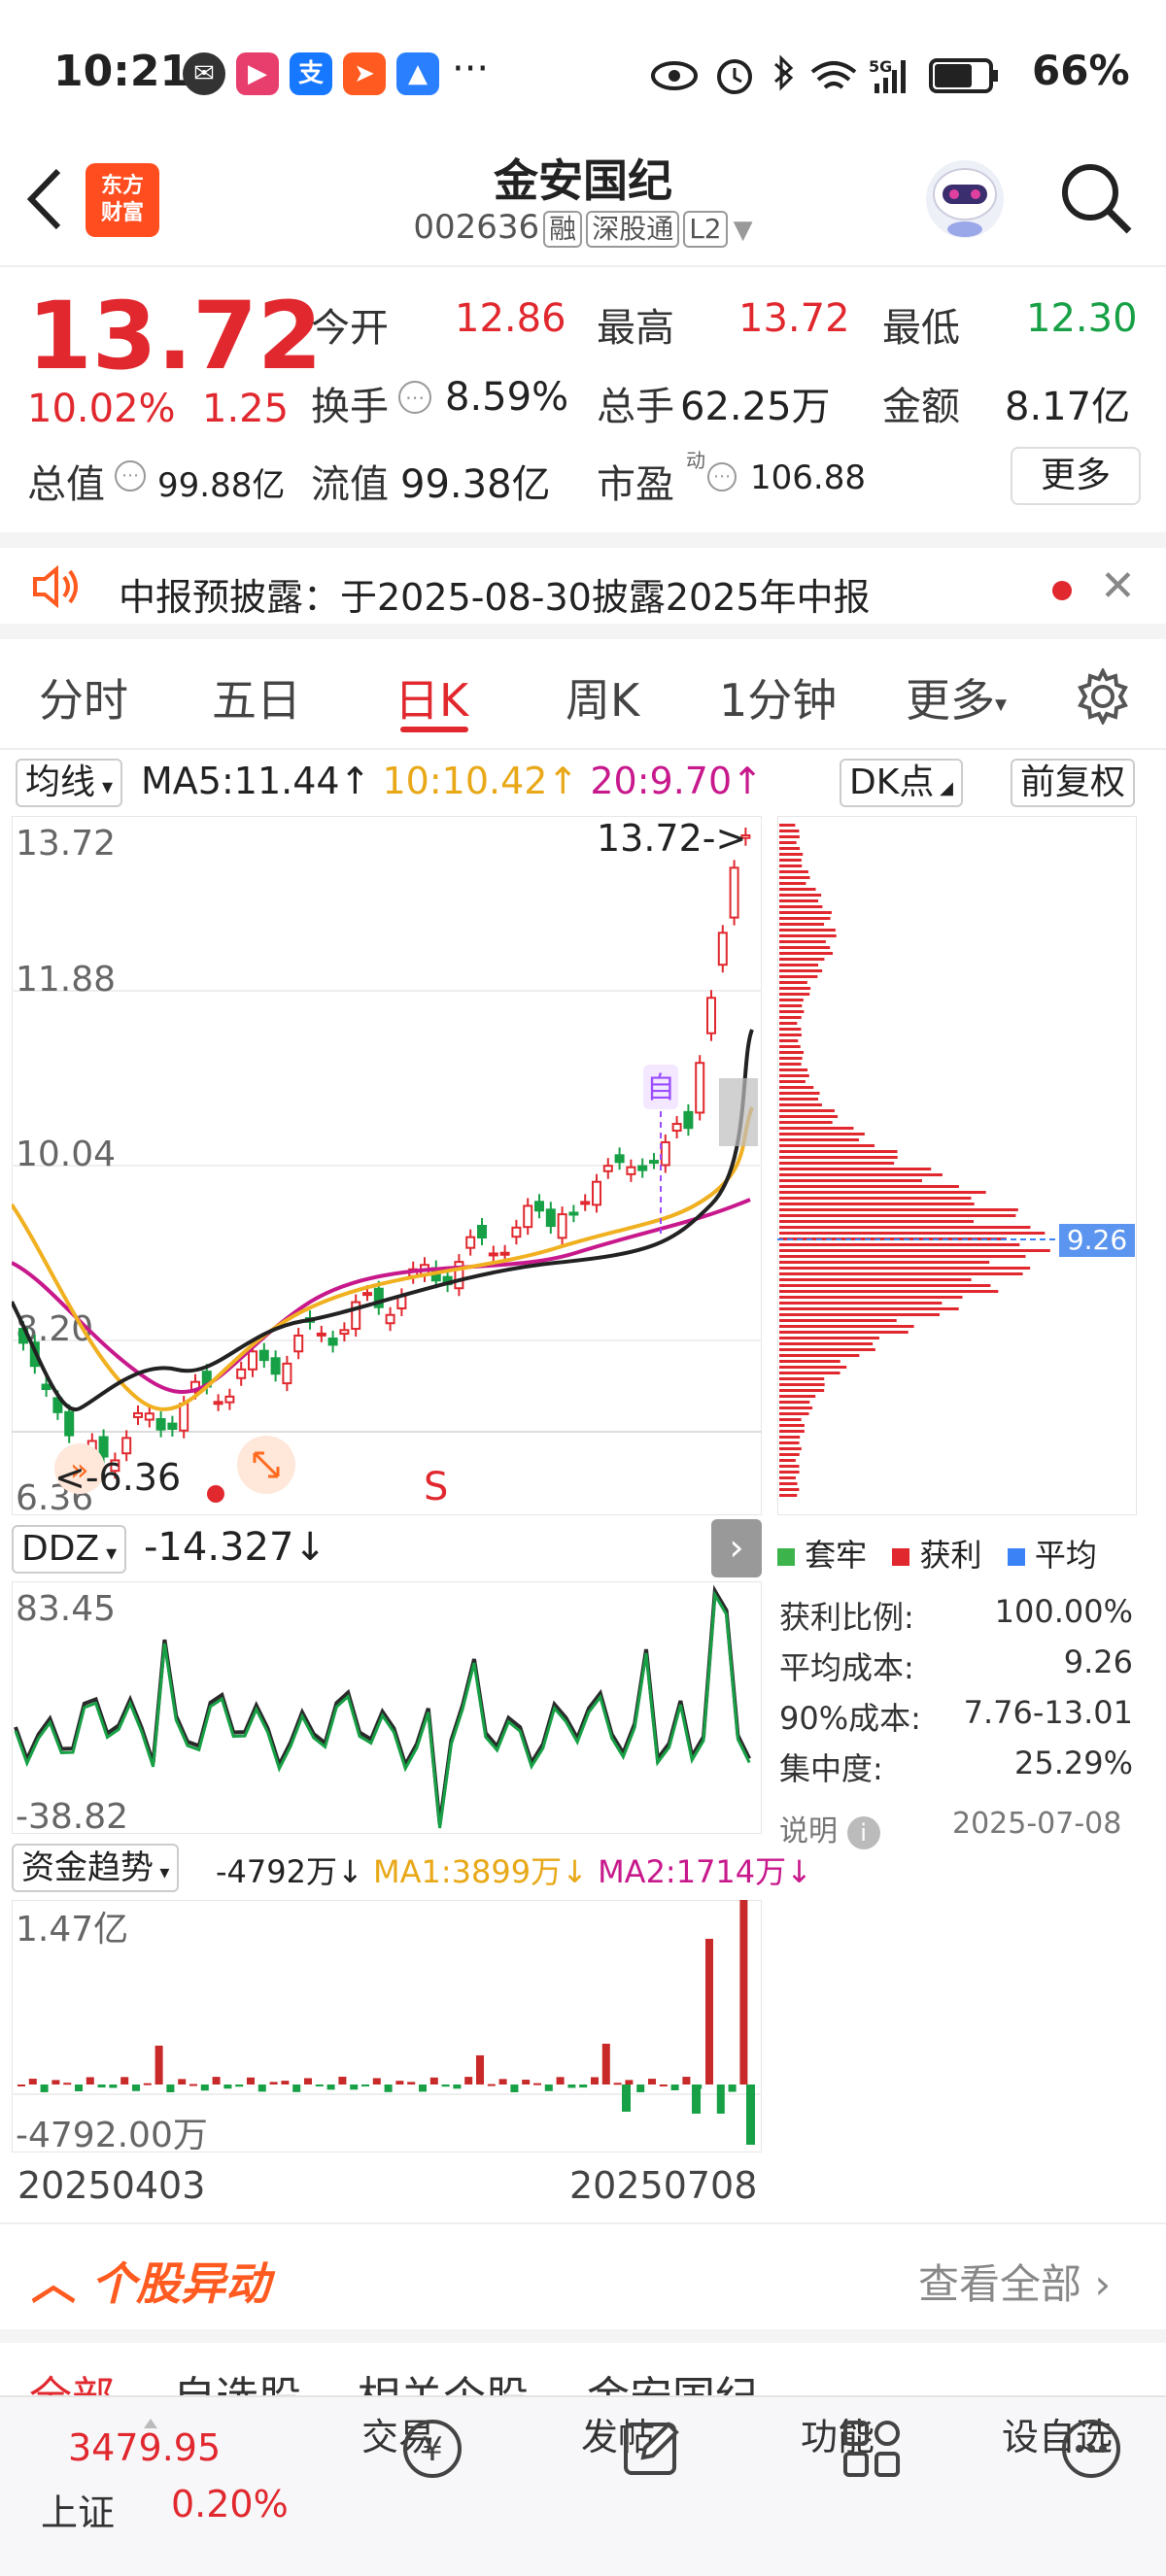 The image size is (1166, 2576). I want to click on high-value: 13.72, so click(794, 318).